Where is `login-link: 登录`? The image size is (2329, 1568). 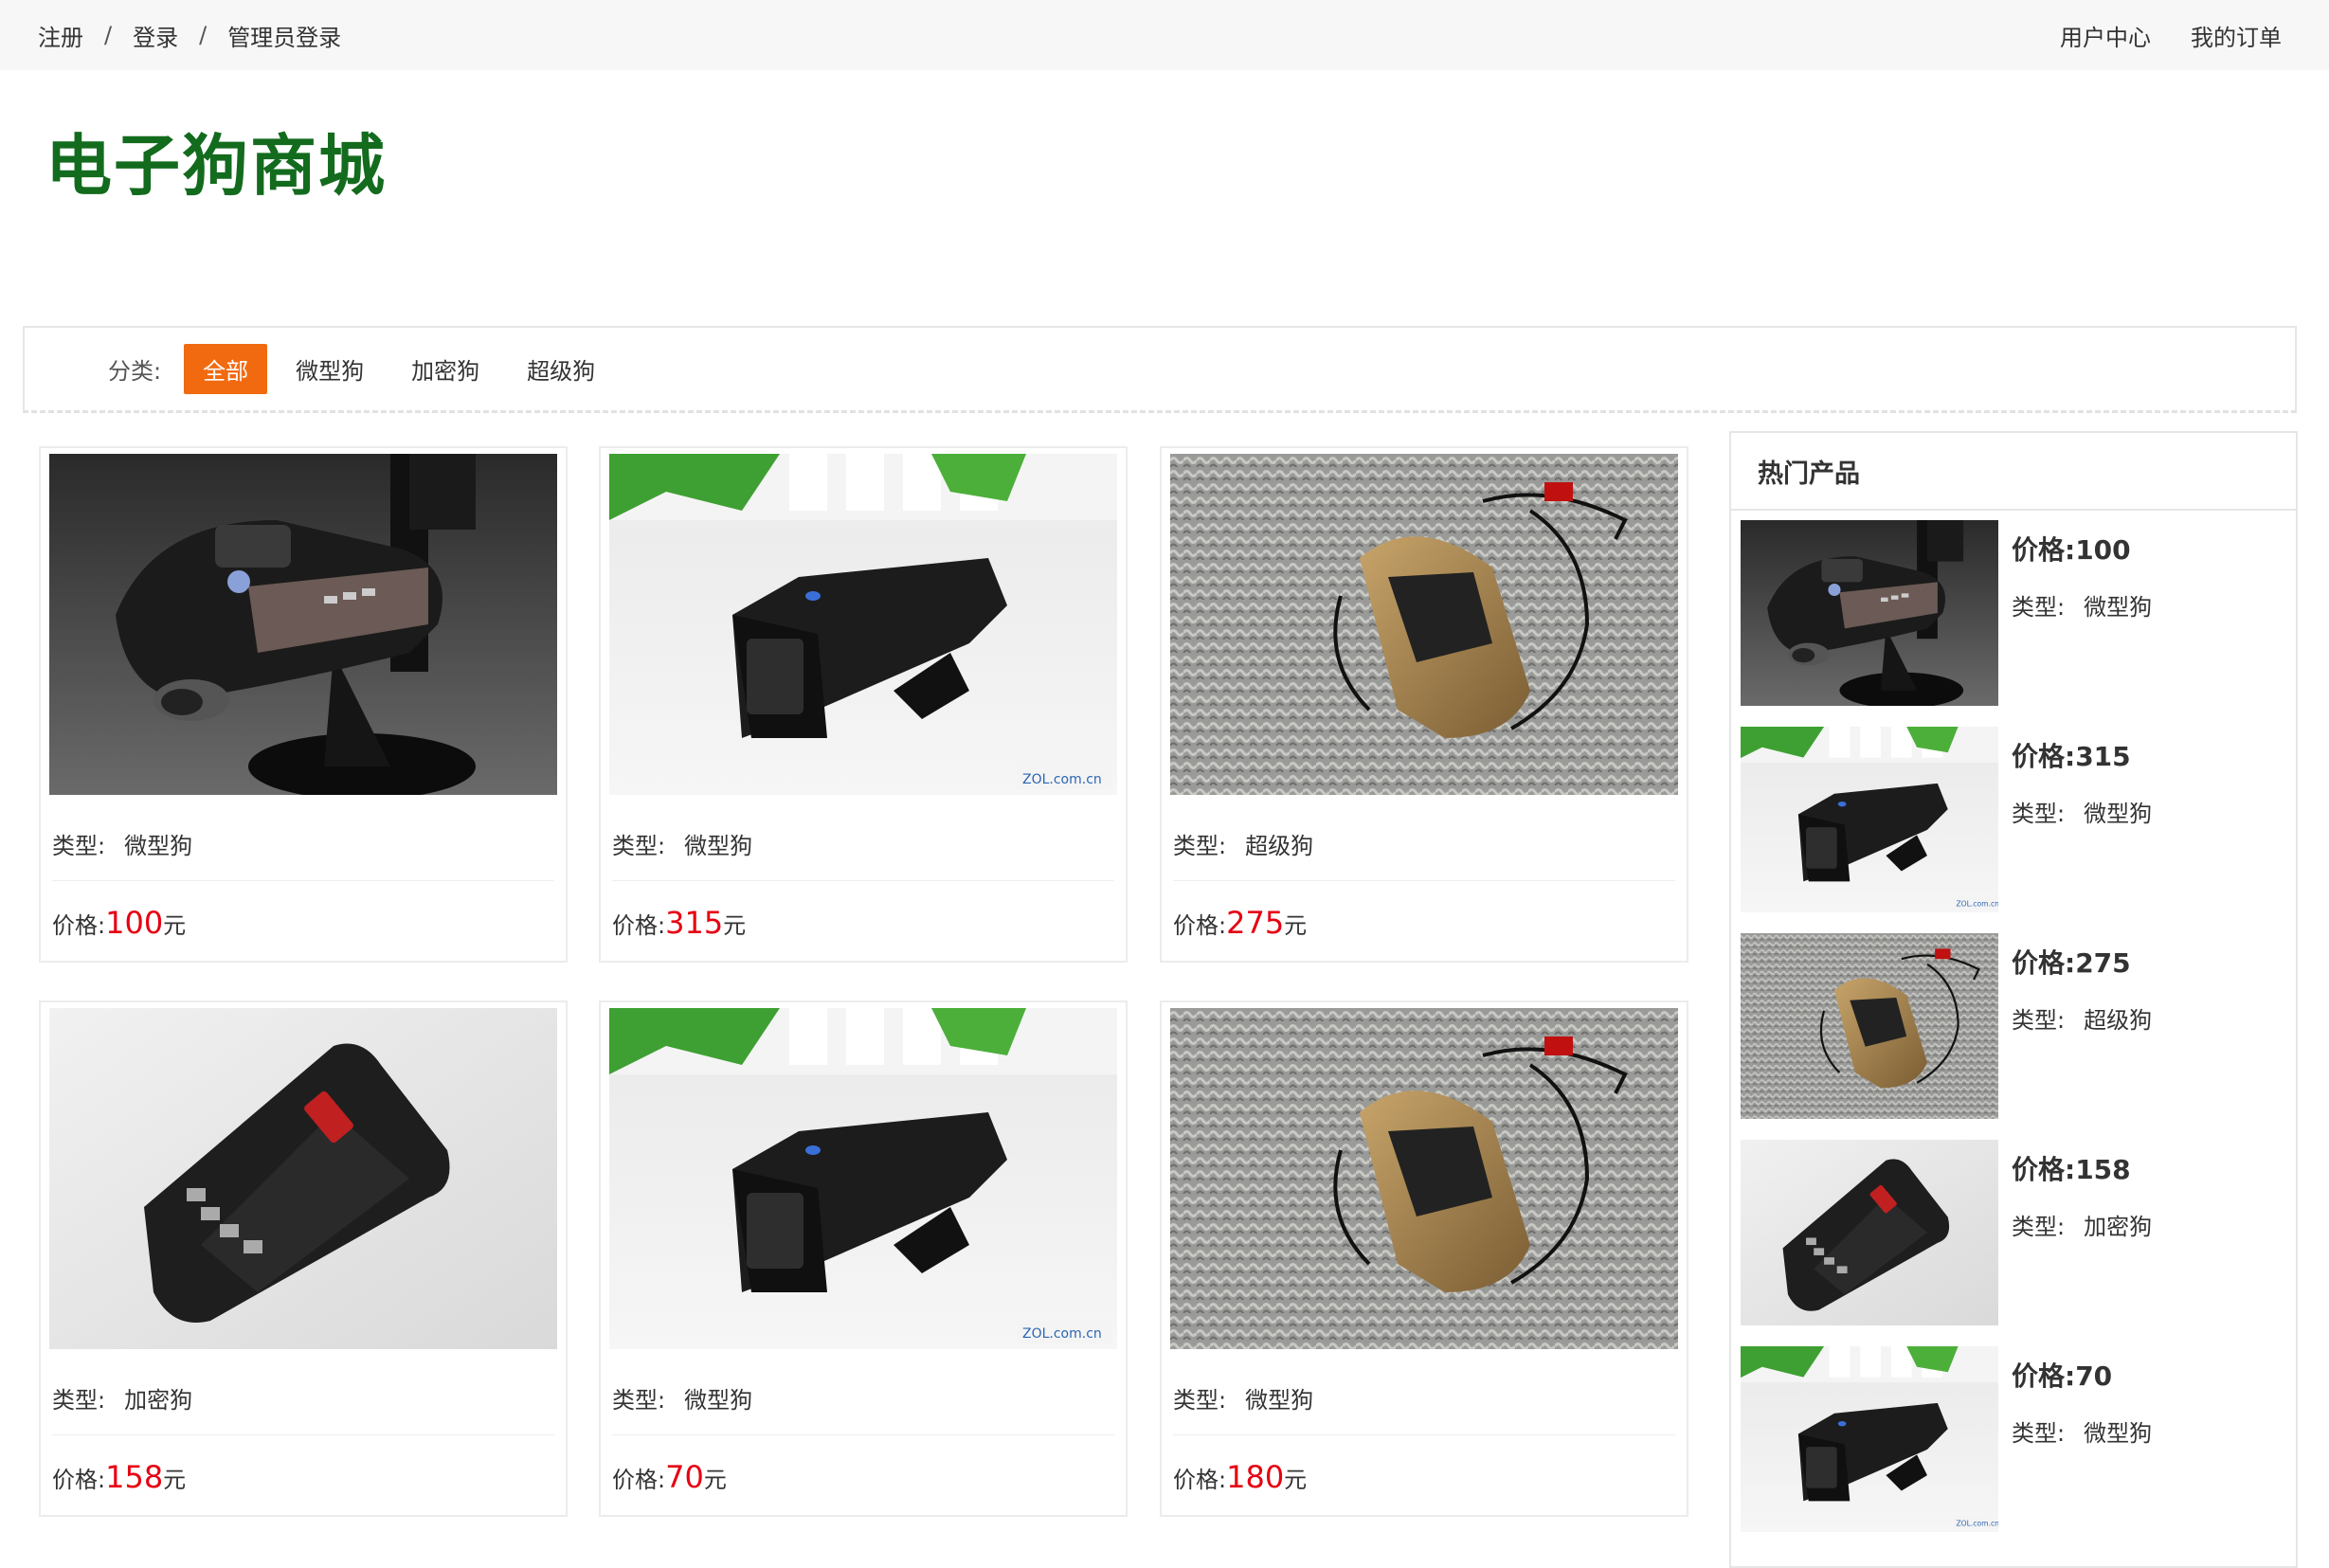
login-link: 登录 is located at coordinates (155, 35).